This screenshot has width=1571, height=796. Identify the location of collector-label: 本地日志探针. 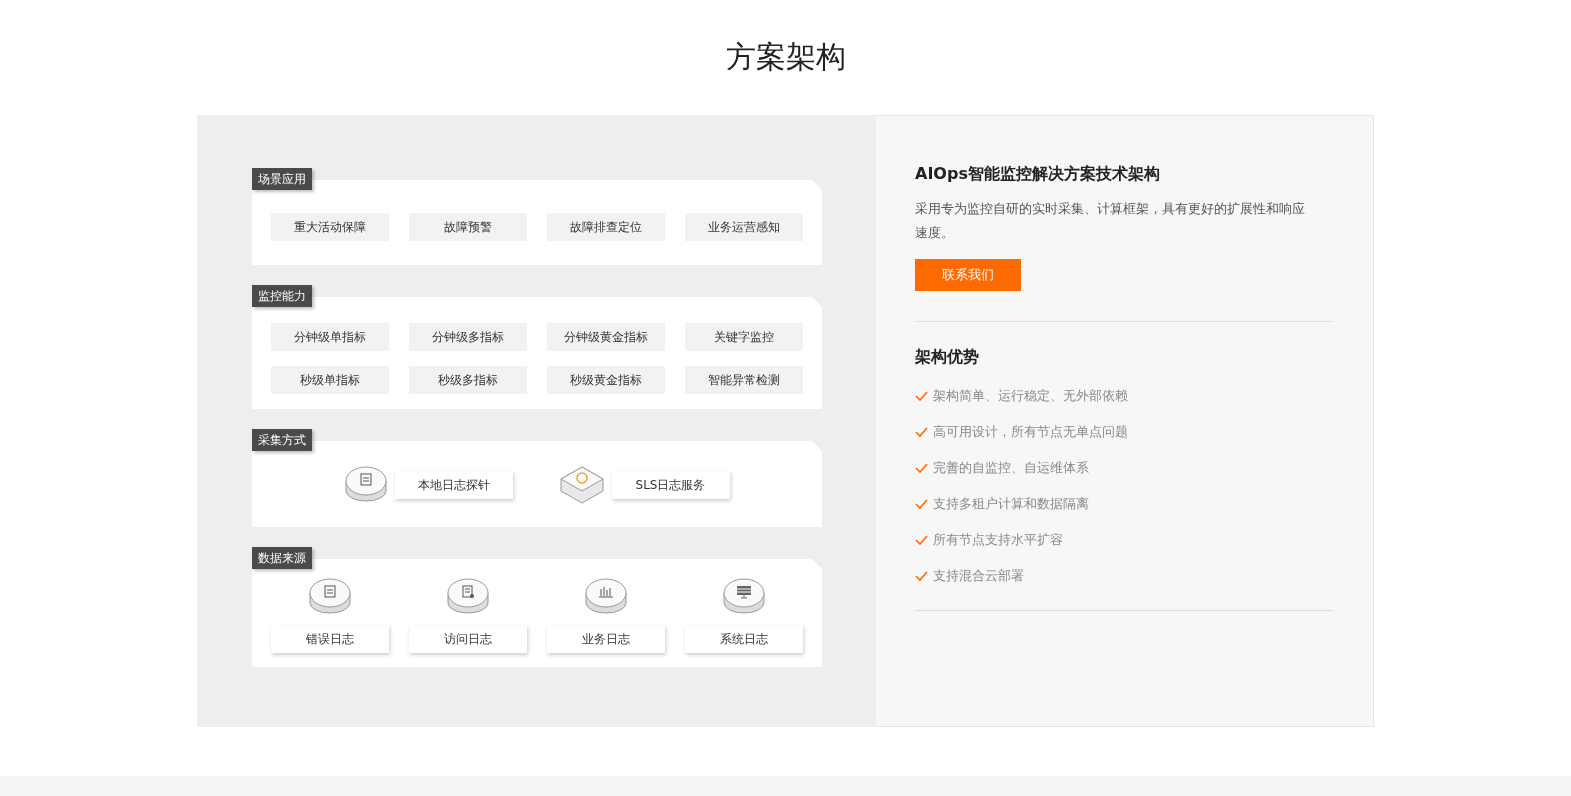
(453, 485).